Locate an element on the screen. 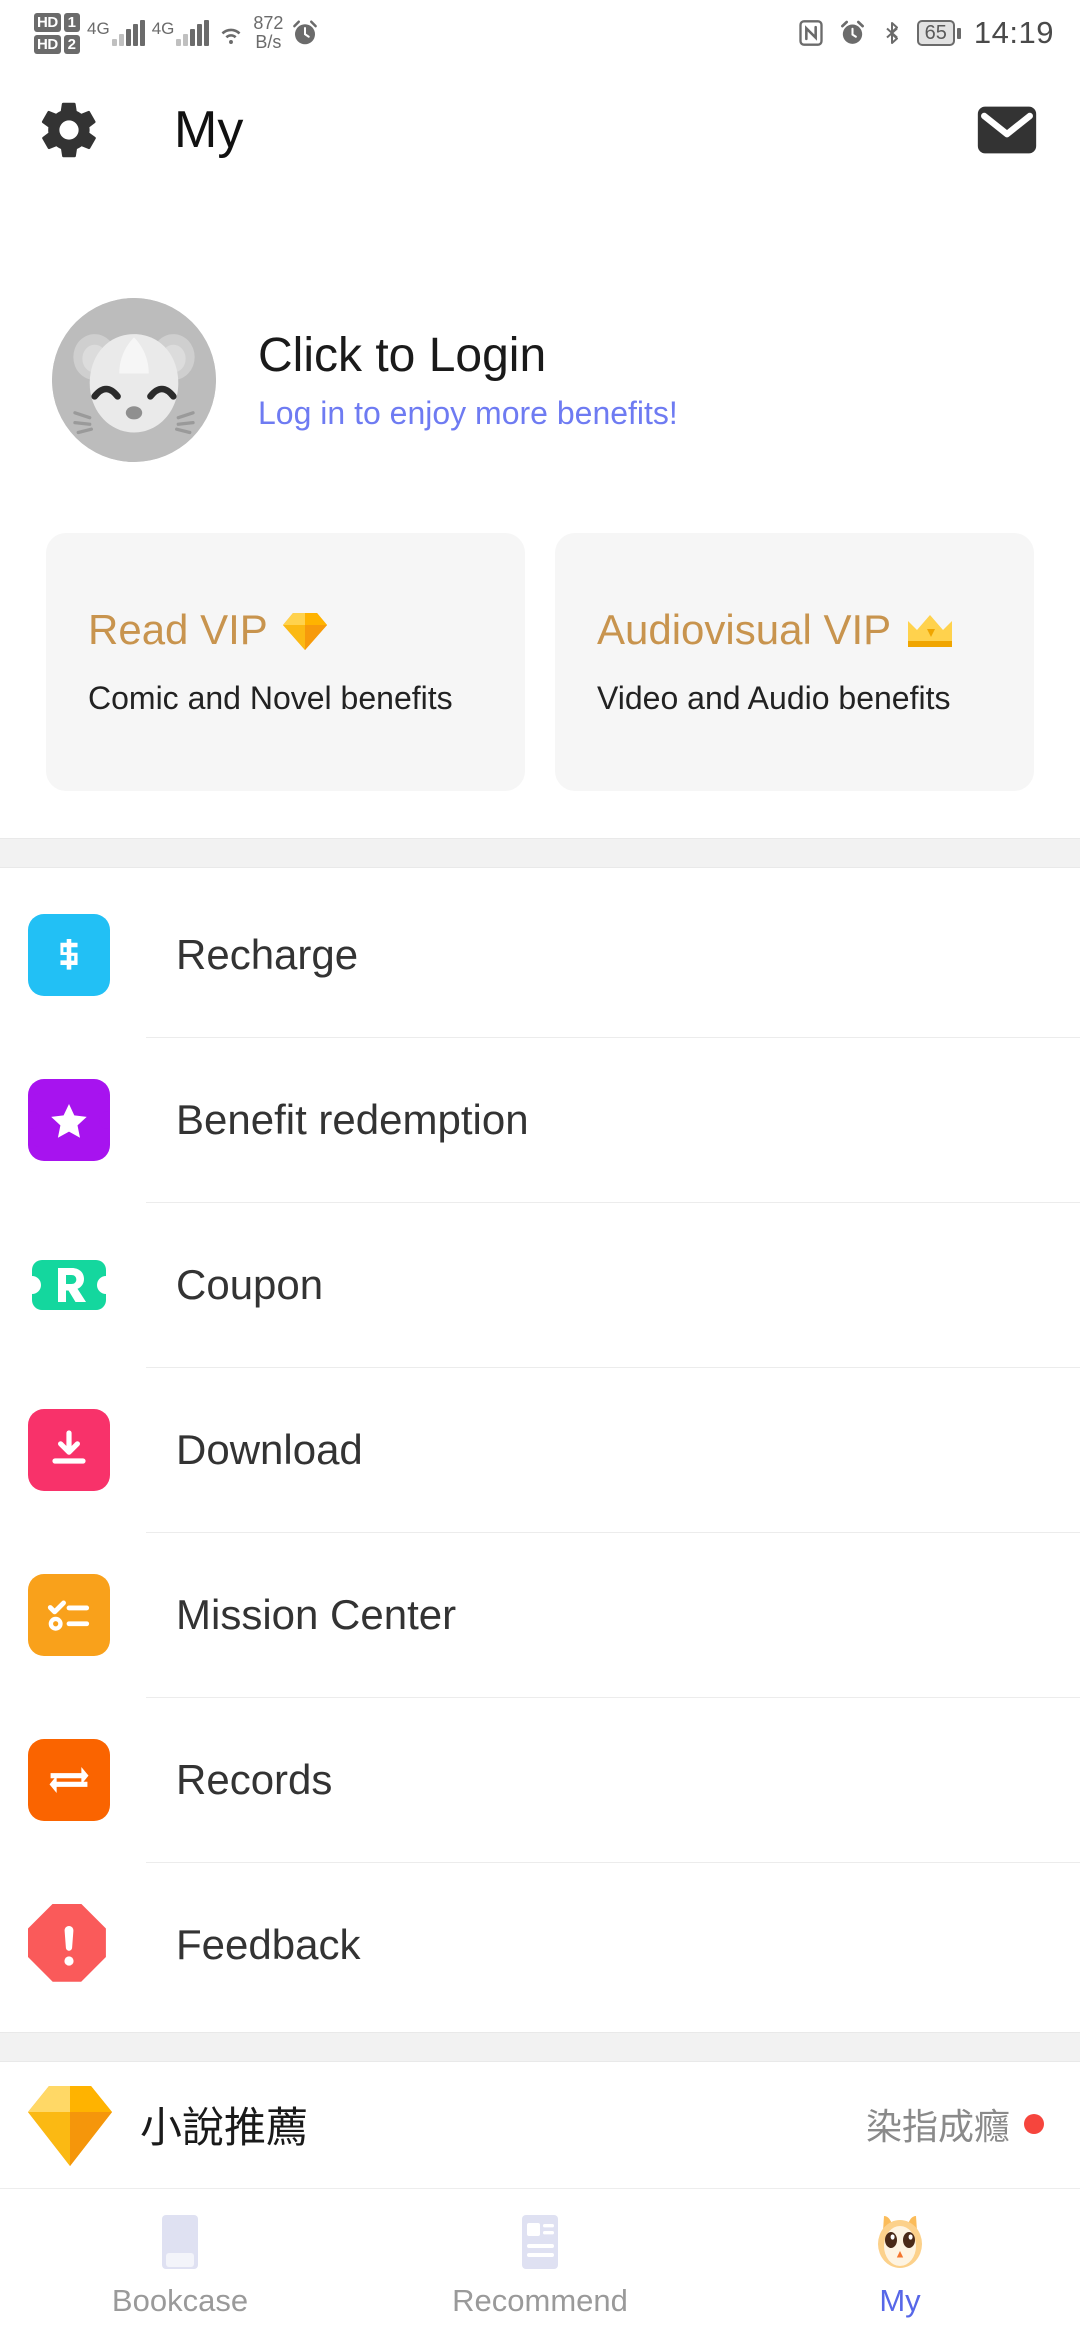 This screenshot has height=2340, width=1080. menu-item-feedback: Feedback is located at coordinates (540, 1944).